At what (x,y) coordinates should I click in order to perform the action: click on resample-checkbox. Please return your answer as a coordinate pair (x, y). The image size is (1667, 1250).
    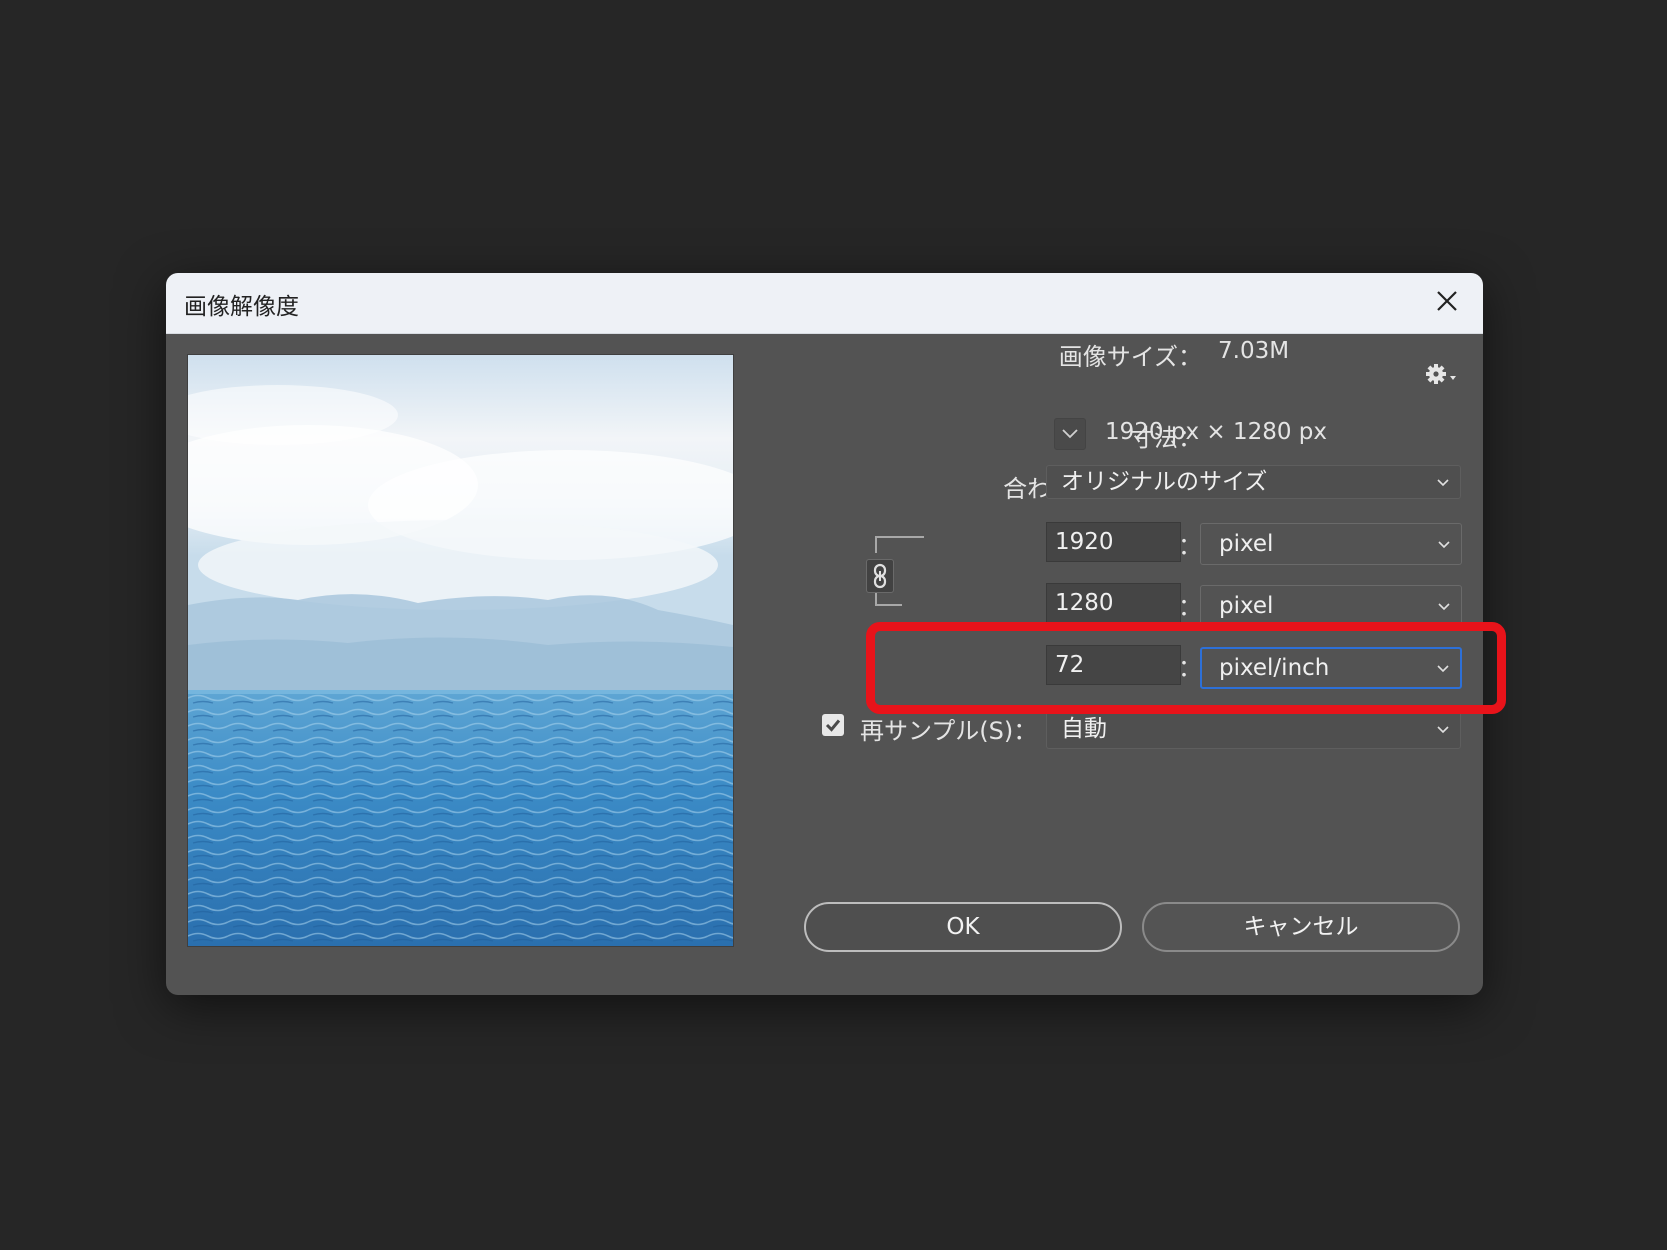
    Looking at the image, I should click on (833, 725).